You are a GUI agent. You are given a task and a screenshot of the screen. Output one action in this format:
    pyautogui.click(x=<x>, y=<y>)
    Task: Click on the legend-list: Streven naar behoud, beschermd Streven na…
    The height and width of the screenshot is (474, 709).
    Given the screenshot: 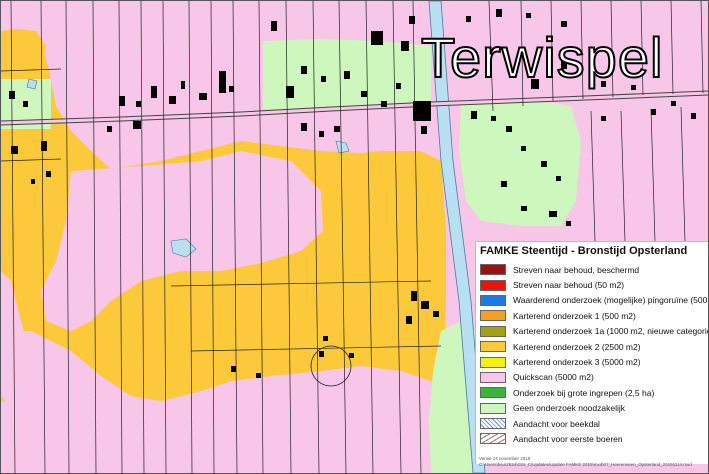 What is the action you would take?
    pyautogui.click(x=594, y=354)
    